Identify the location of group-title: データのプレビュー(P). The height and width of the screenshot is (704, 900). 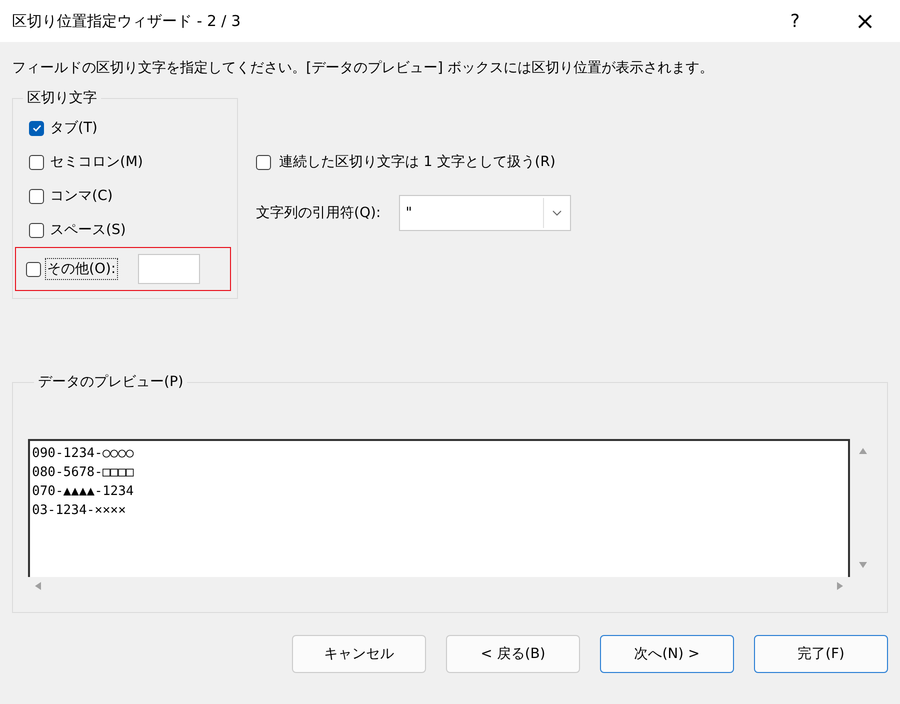
(110, 382).